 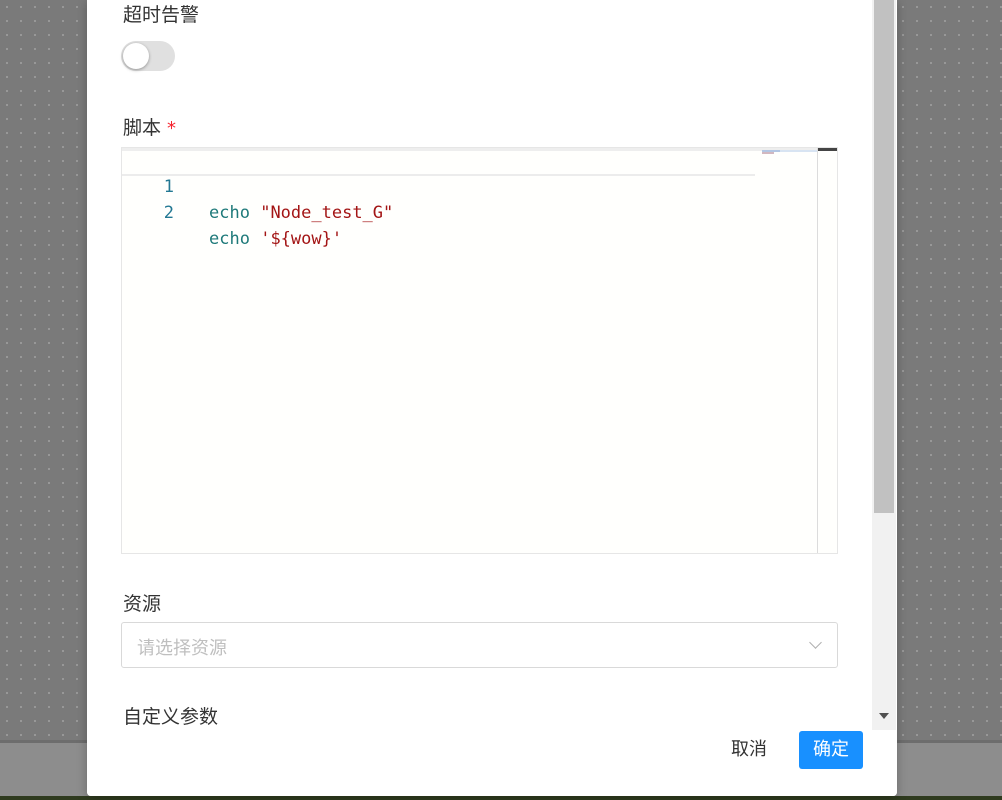 I want to click on code-string: "Node_test_G", so click(x=327, y=213).